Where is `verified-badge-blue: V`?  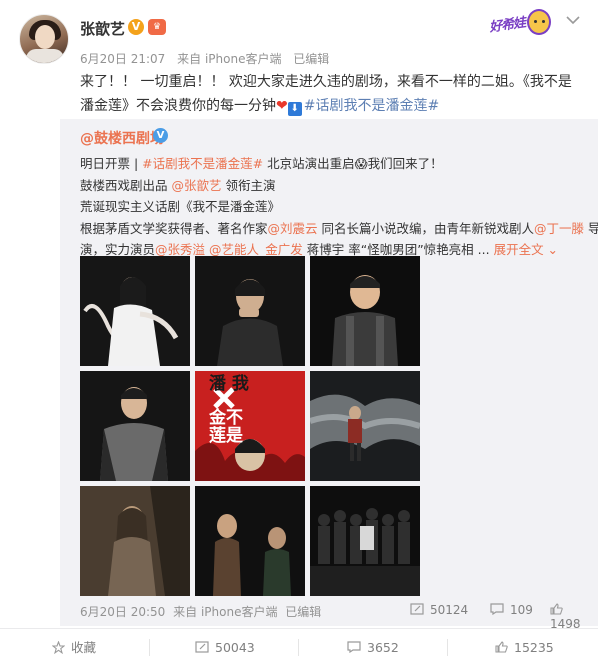 verified-badge-blue: V is located at coordinates (160, 135).